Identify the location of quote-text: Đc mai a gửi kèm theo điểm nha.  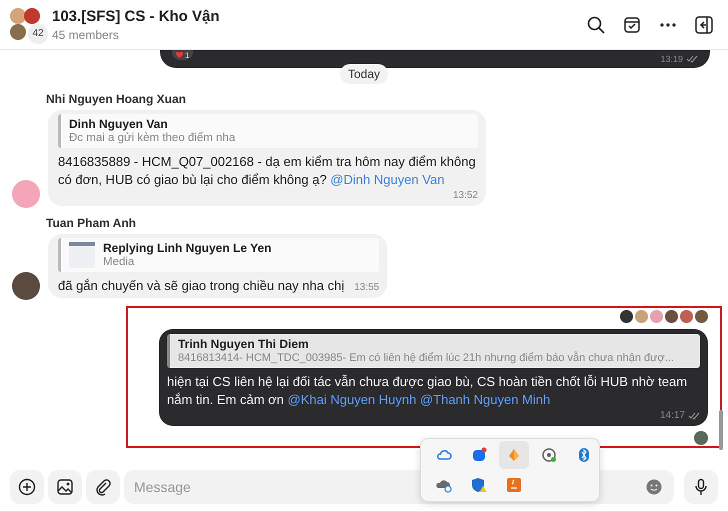
(152, 138).